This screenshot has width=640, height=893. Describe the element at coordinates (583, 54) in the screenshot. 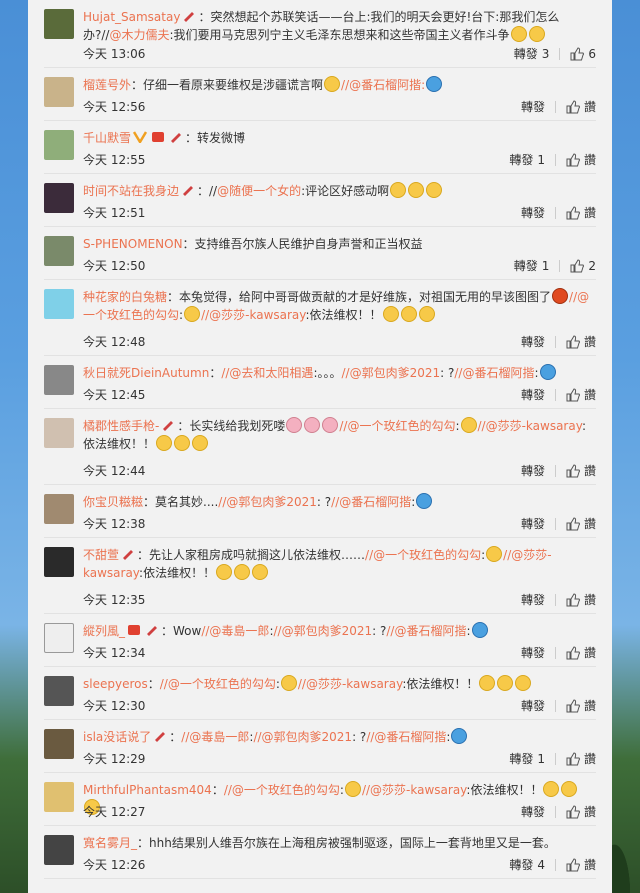

I see `like-button: 6` at that location.